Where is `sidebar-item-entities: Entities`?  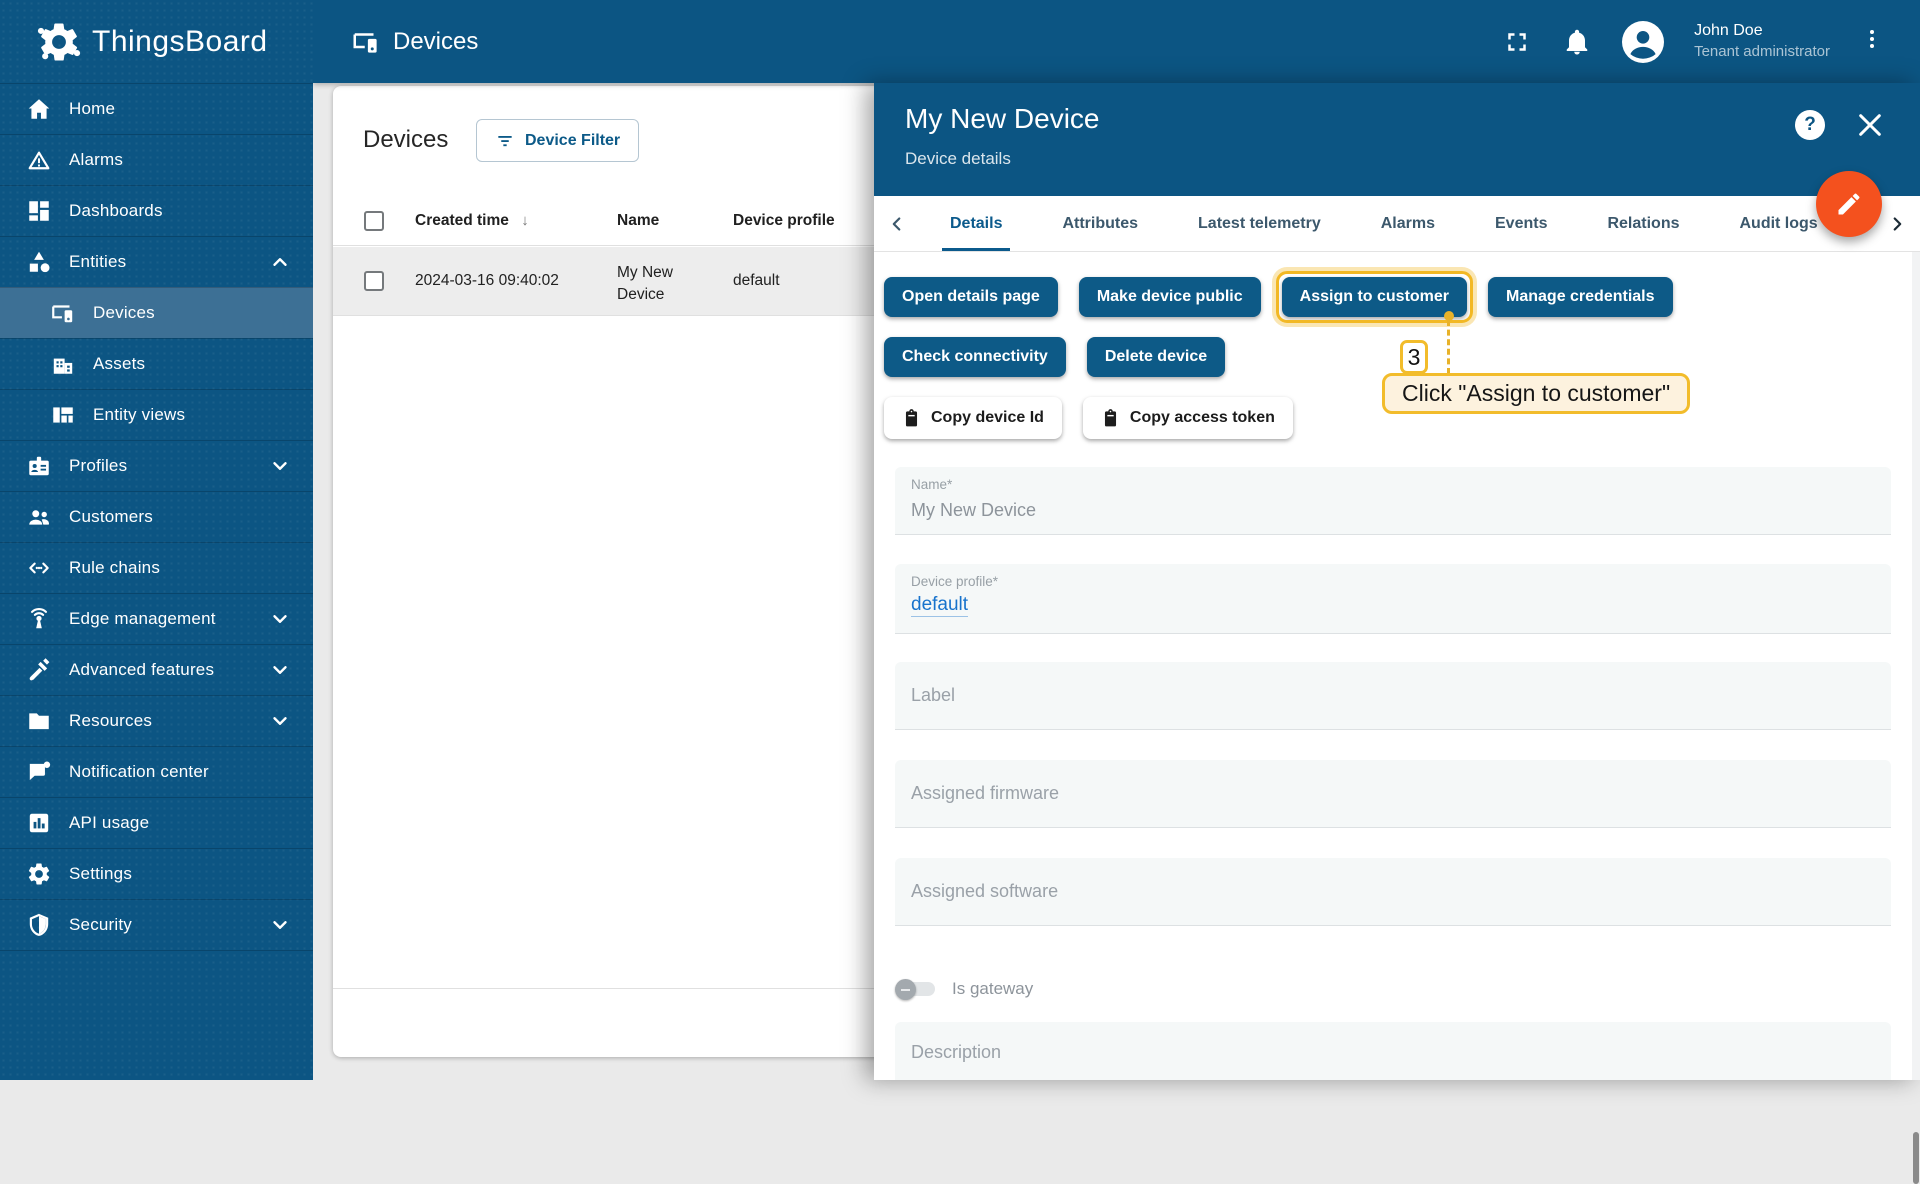 sidebar-item-entities: Entities is located at coordinates (156, 261).